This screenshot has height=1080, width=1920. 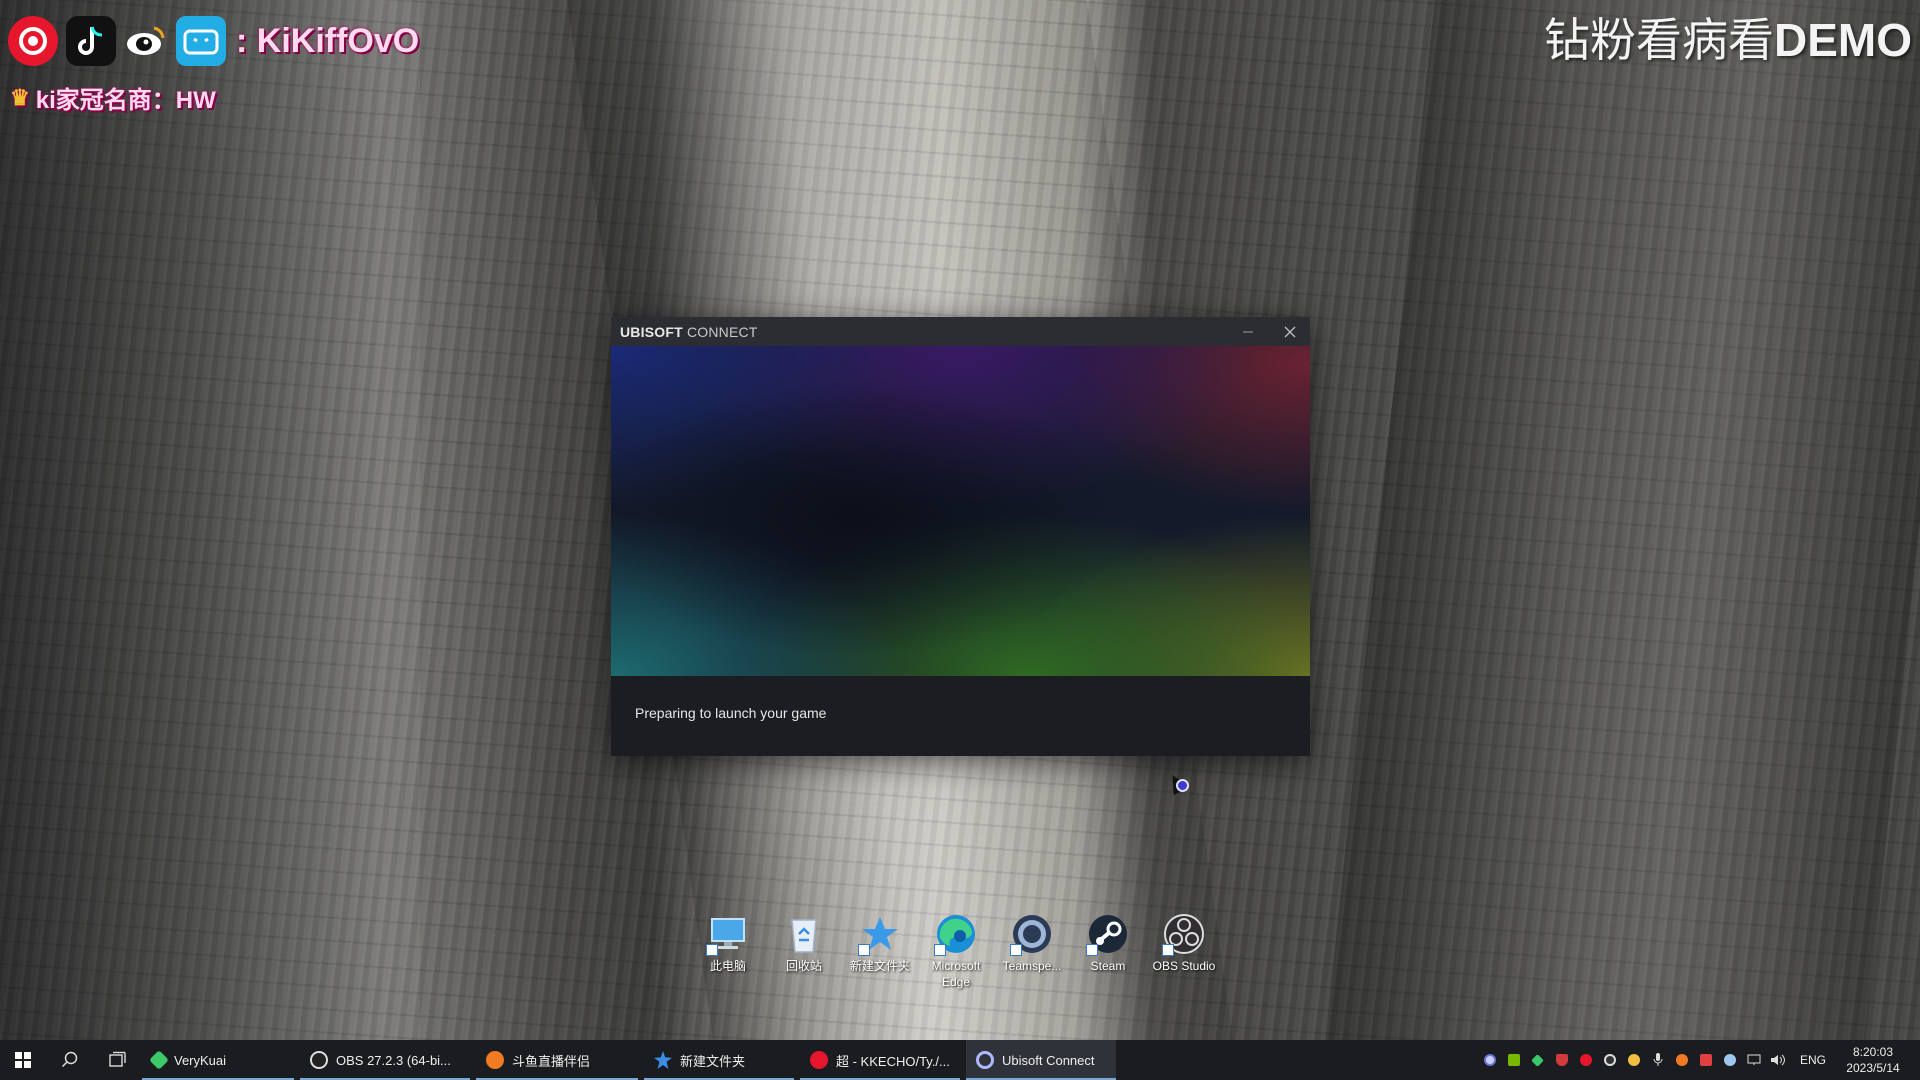 What do you see at coordinates (91, 41) in the screenshot?
I see `tiktok-icon` at bounding box center [91, 41].